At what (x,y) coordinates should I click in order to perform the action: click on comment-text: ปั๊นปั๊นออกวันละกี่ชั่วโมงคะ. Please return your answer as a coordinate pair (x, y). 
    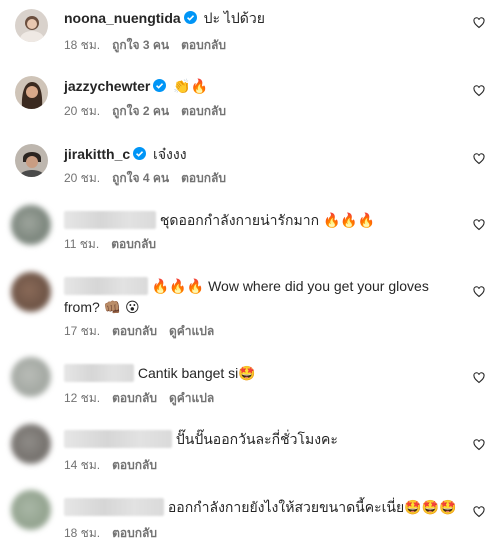
    Looking at the image, I should click on (256, 439).